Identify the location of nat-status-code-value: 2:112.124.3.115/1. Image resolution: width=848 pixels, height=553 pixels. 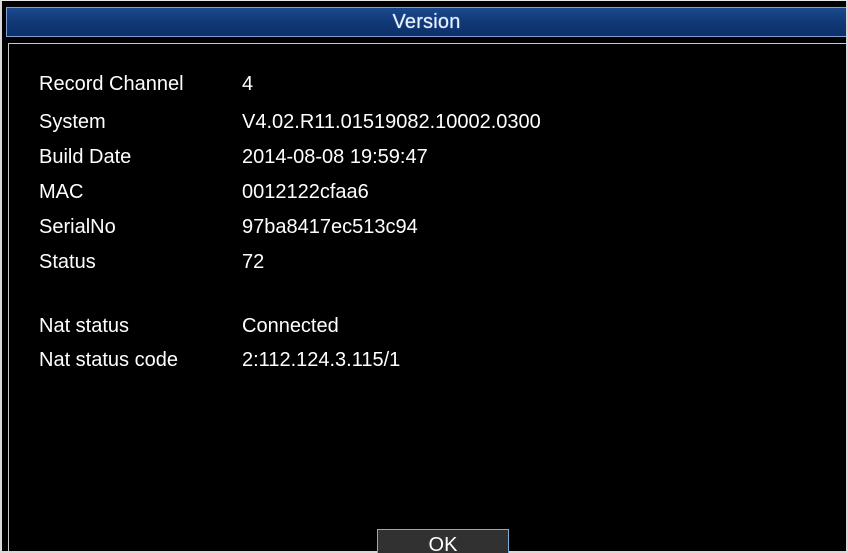
(321, 360).